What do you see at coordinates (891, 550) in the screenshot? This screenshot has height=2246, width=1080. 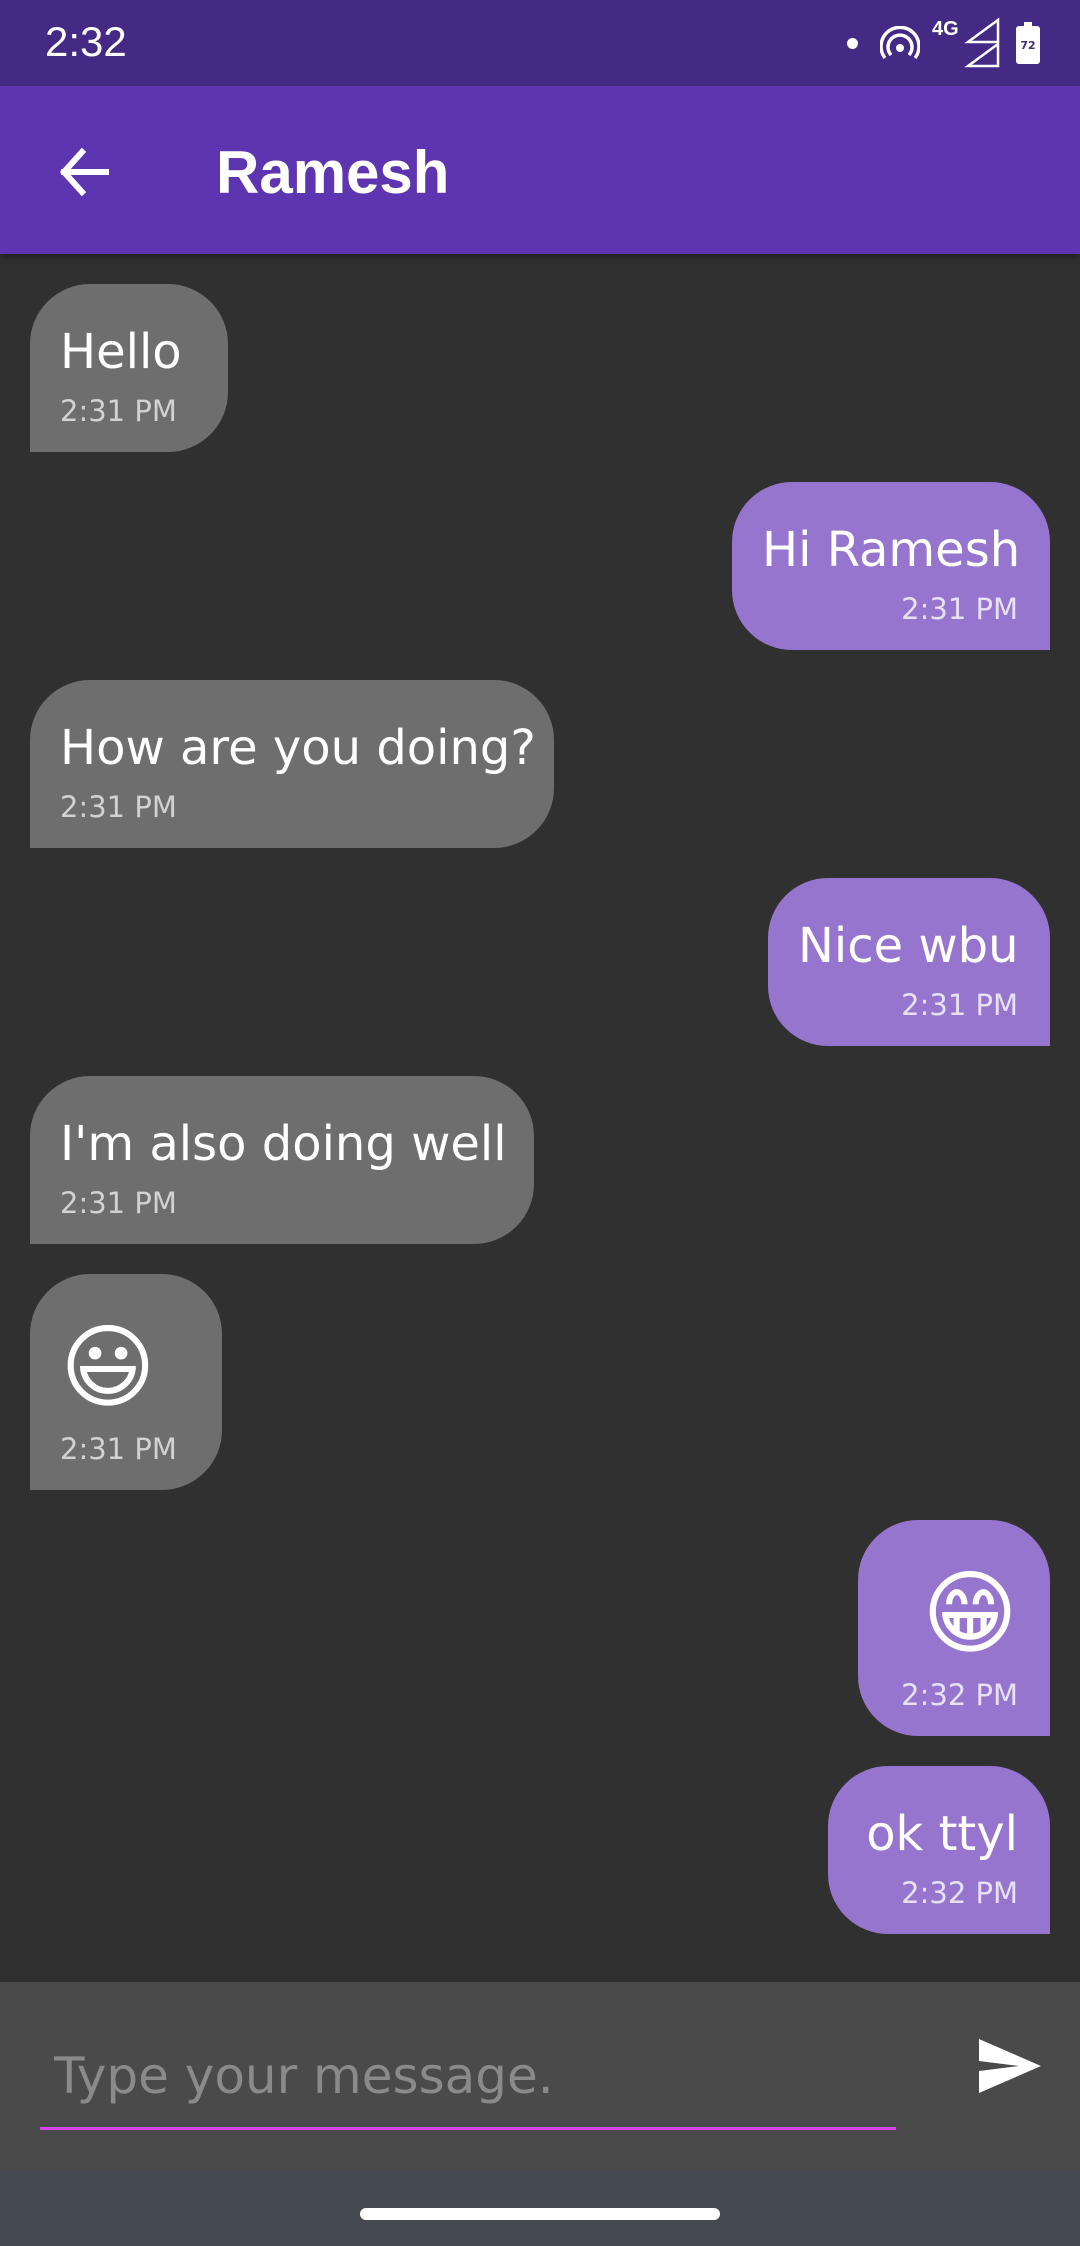 I see `message-text: Hi Ramesh` at bounding box center [891, 550].